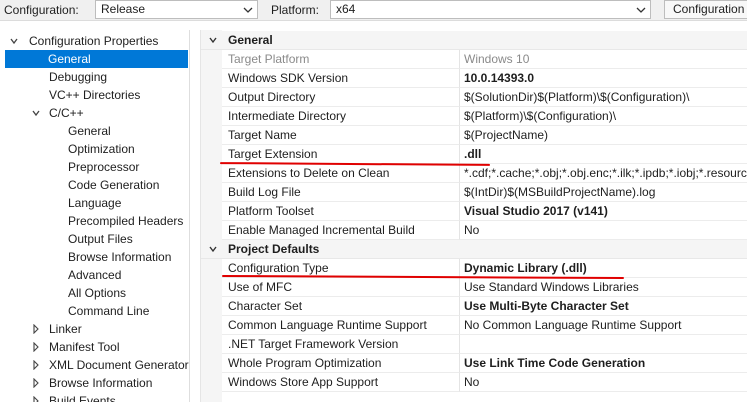 The image size is (747, 402). What do you see at coordinates (176, 9) in the screenshot?
I see `configuration-dropdown: Release` at bounding box center [176, 9].